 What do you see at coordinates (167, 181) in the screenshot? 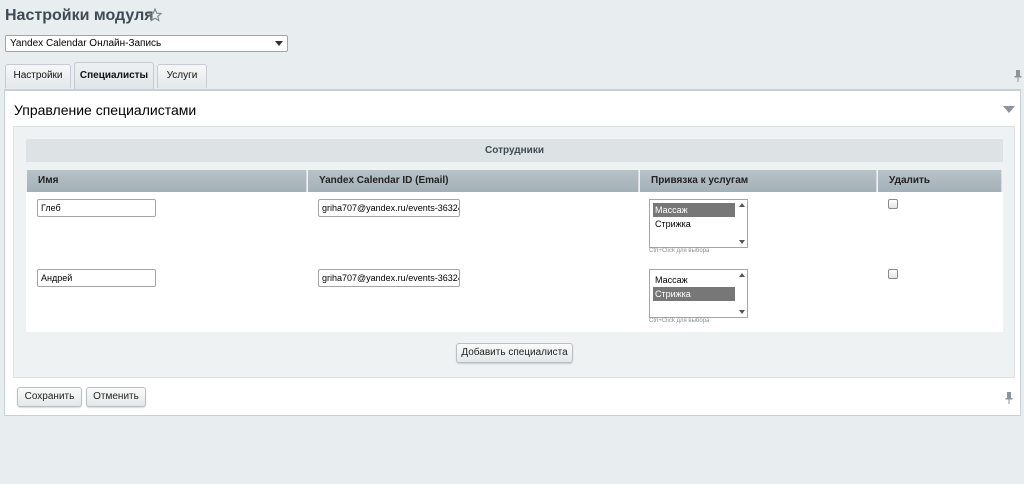
I see `column-header-name: Имя` at bounding box center [167, 181].